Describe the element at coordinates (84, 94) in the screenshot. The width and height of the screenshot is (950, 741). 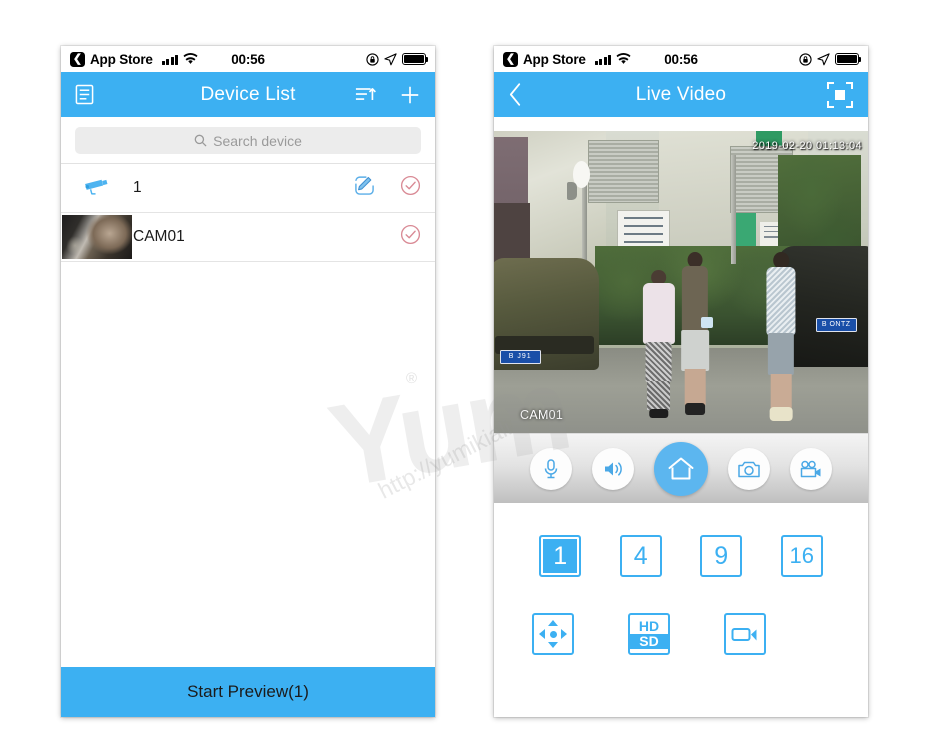
I see `list-menu-icon` at that location.